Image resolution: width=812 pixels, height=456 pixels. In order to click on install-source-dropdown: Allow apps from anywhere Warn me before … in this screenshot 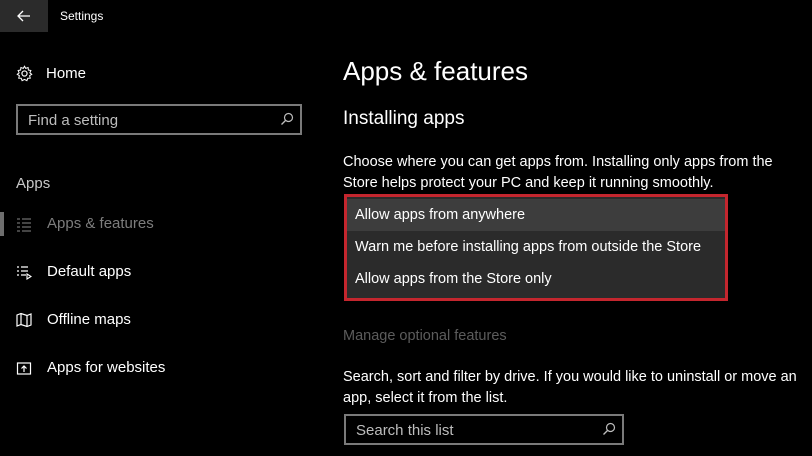, I will do `click(536, 247)`.